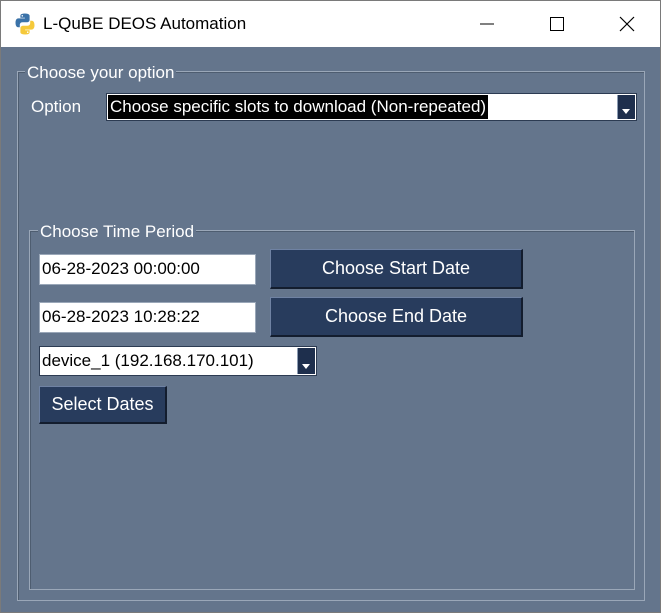  What do you see at coordinates (147, 317) in the screenshot?
I see `end-date-field: 06-28-2023 10:28:22` at bounding box center [147, 317].